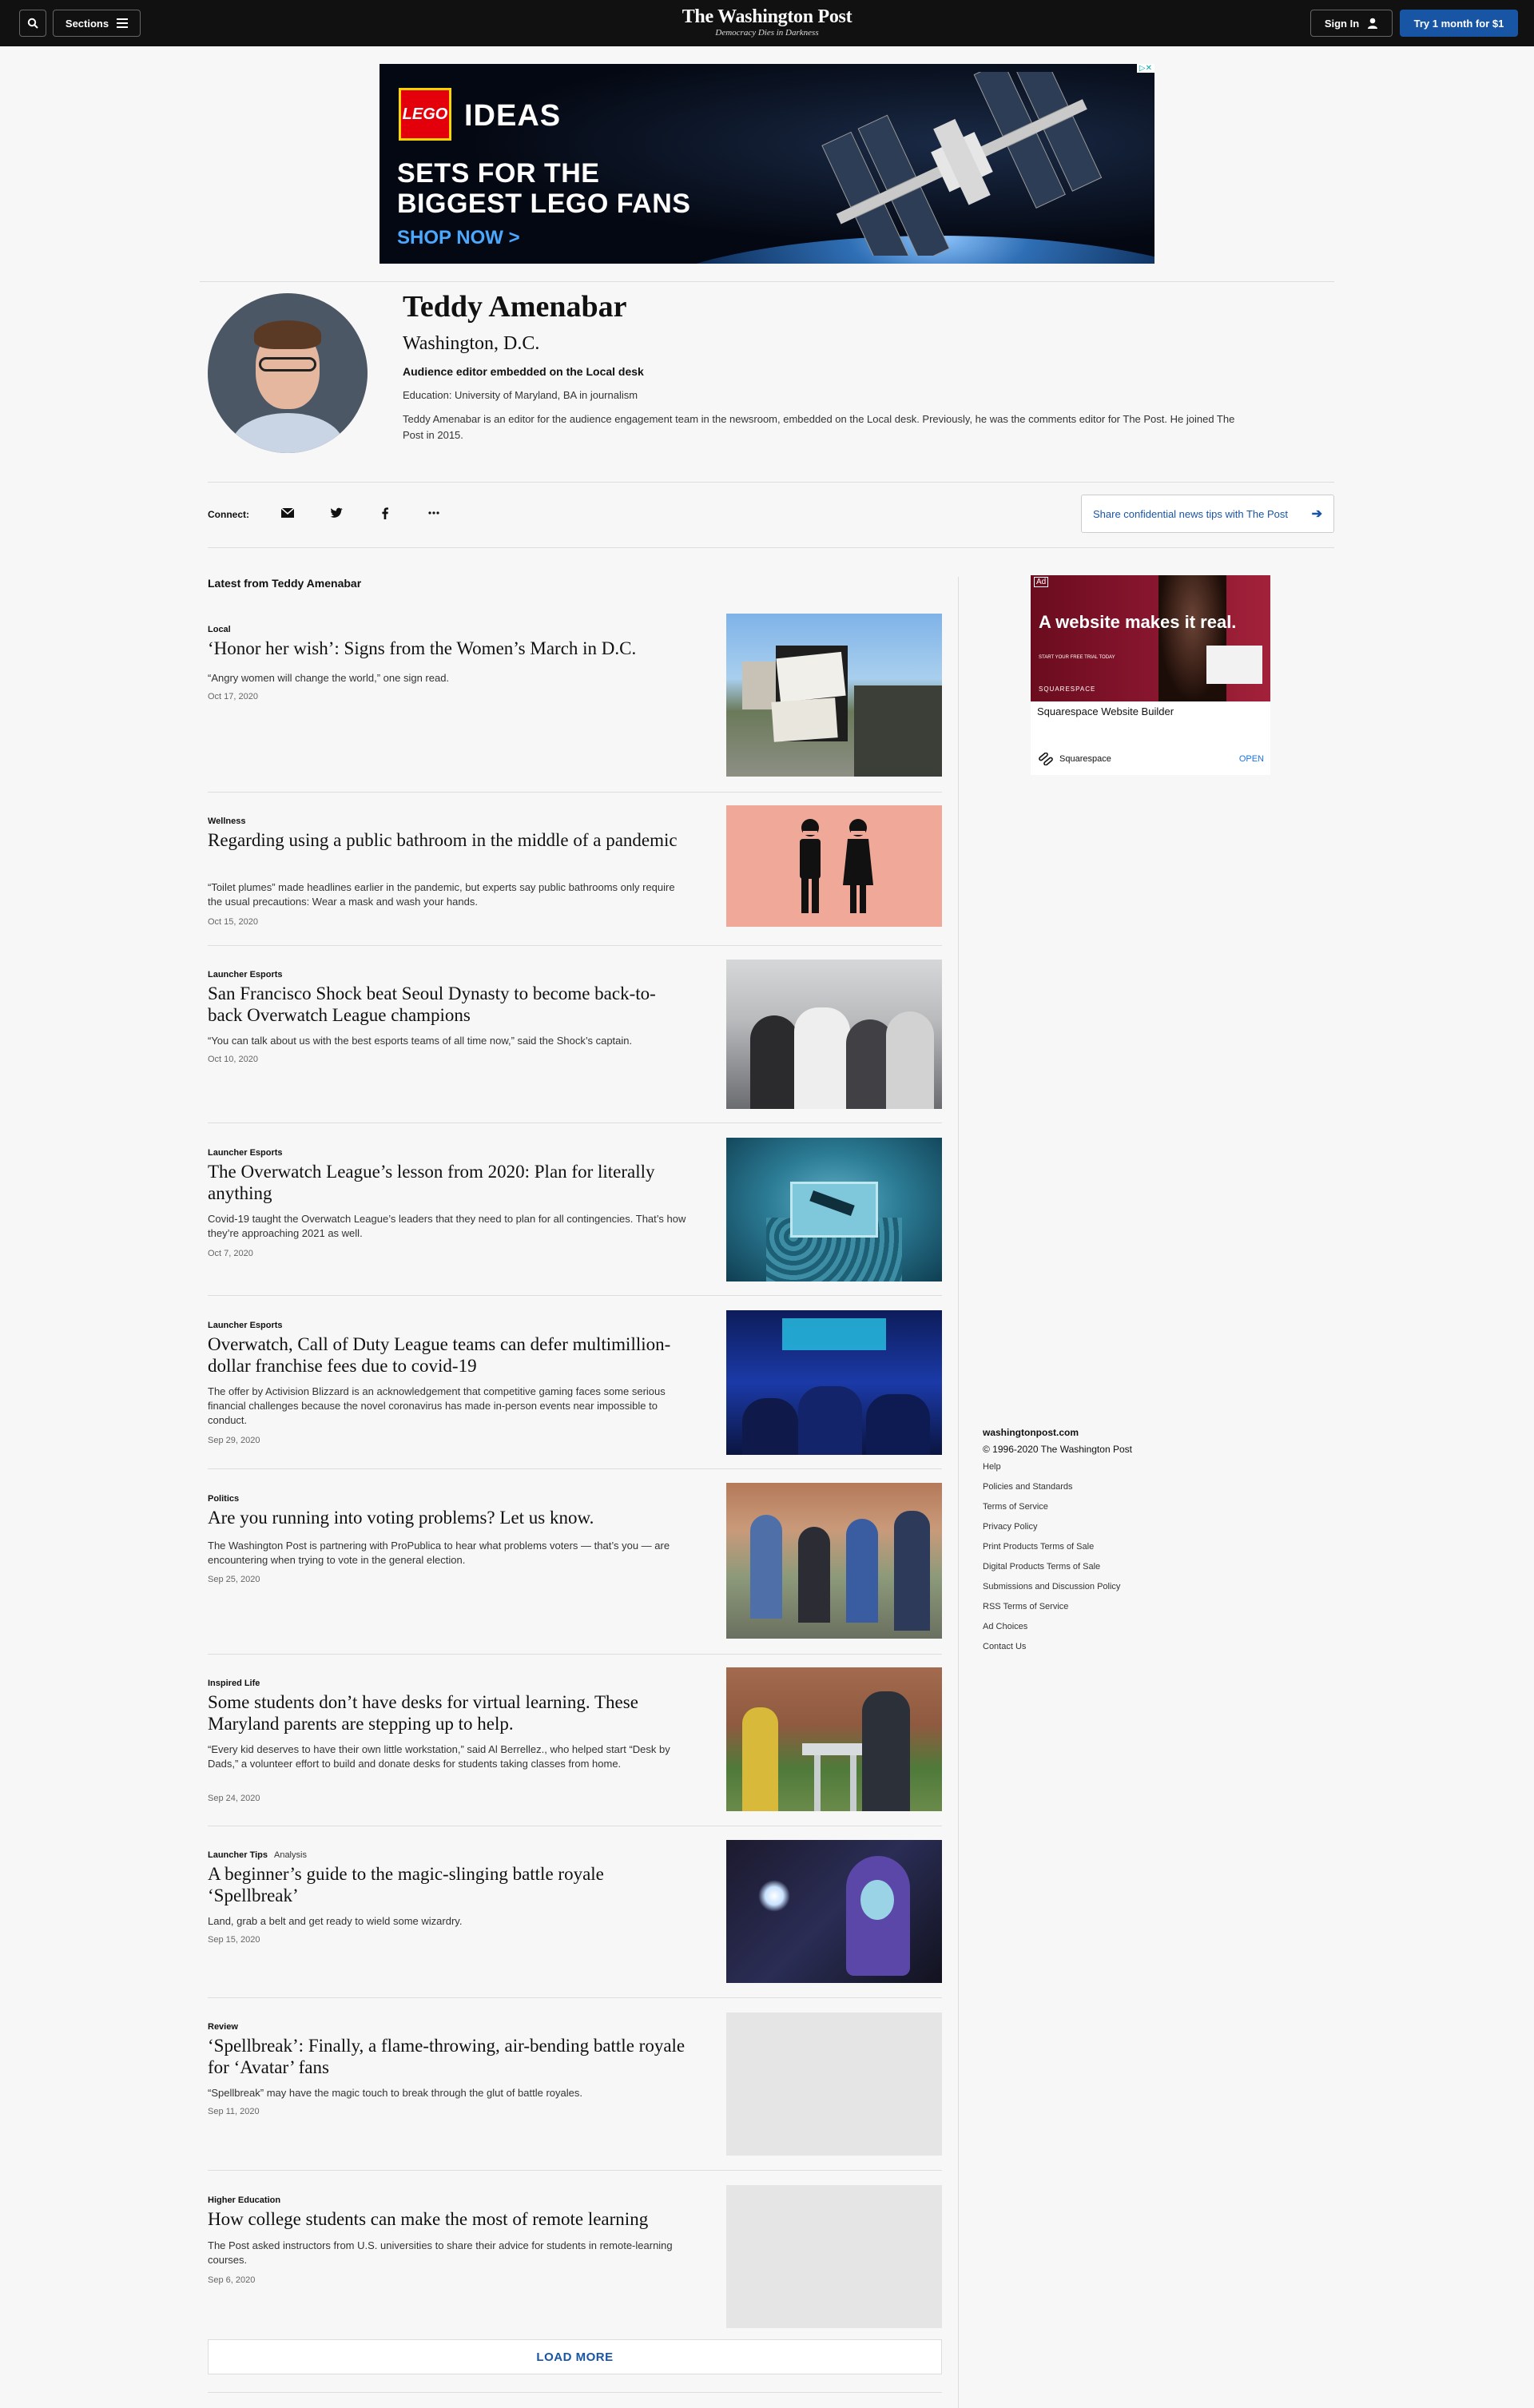  Describe the element at coordinates (1031, 1433) in the screenshot. I see `footer-site-name: washingtonpost.com` at that location.